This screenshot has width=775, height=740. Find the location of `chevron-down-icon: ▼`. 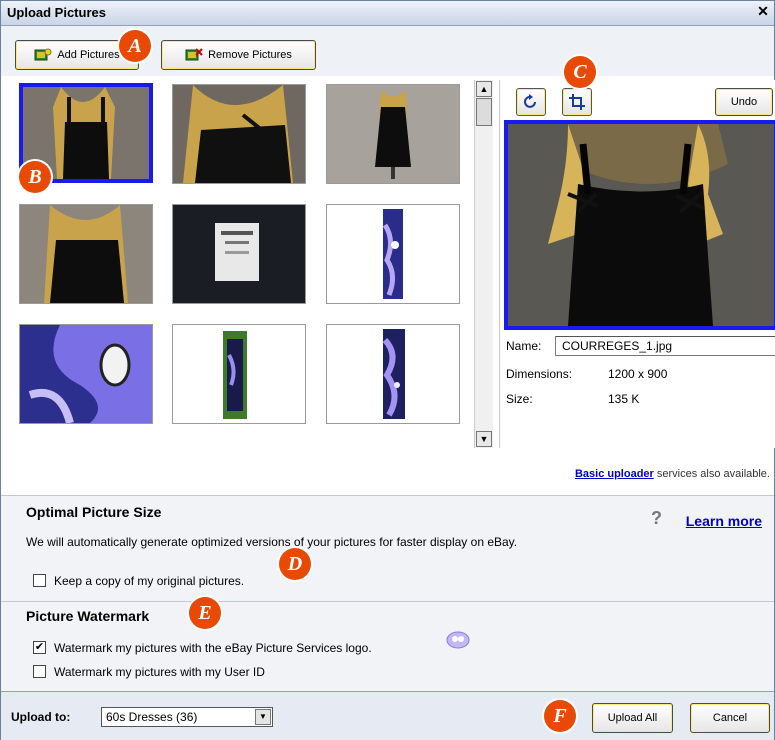

chevron-down-icon: ▼ is located at coordinates (263, 717).